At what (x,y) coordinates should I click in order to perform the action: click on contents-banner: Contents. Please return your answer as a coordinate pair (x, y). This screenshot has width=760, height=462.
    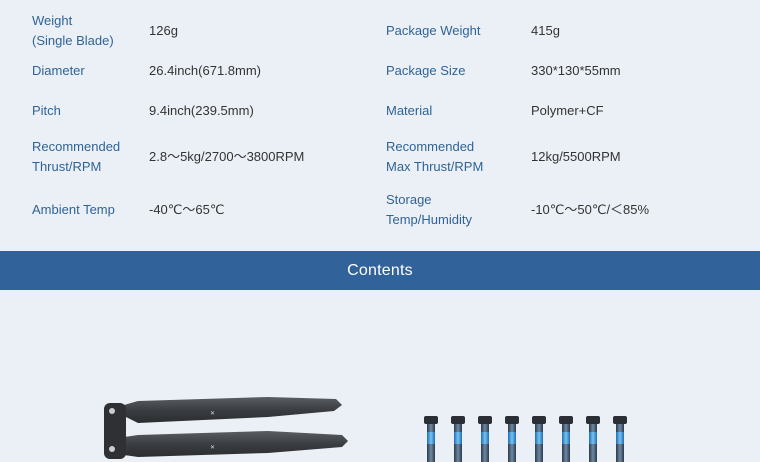
    Looking at the image, I should click on (380, 270).